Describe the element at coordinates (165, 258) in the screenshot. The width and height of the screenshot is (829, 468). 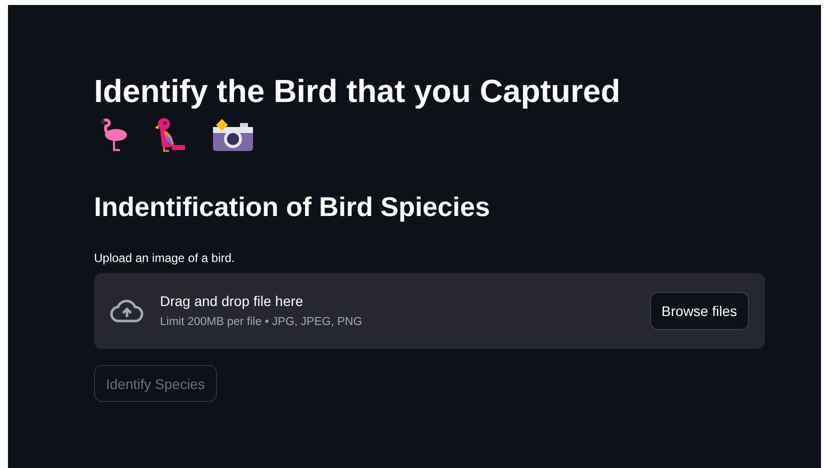
I see `upload-label: Upload an image of a bird.` at that location.